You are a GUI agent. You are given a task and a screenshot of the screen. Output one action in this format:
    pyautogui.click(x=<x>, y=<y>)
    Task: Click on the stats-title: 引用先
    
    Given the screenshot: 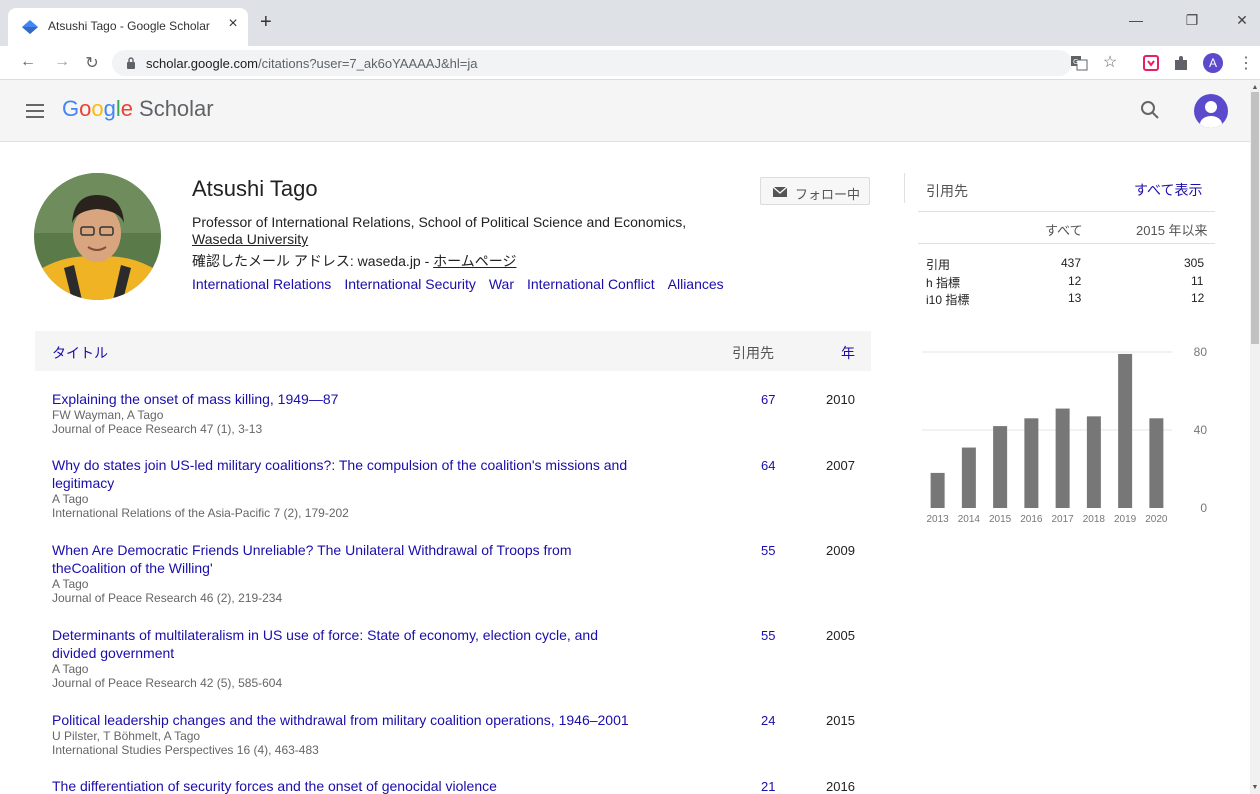 What is the action you would take?
    pyautogui.click(x=947, y=191)
    